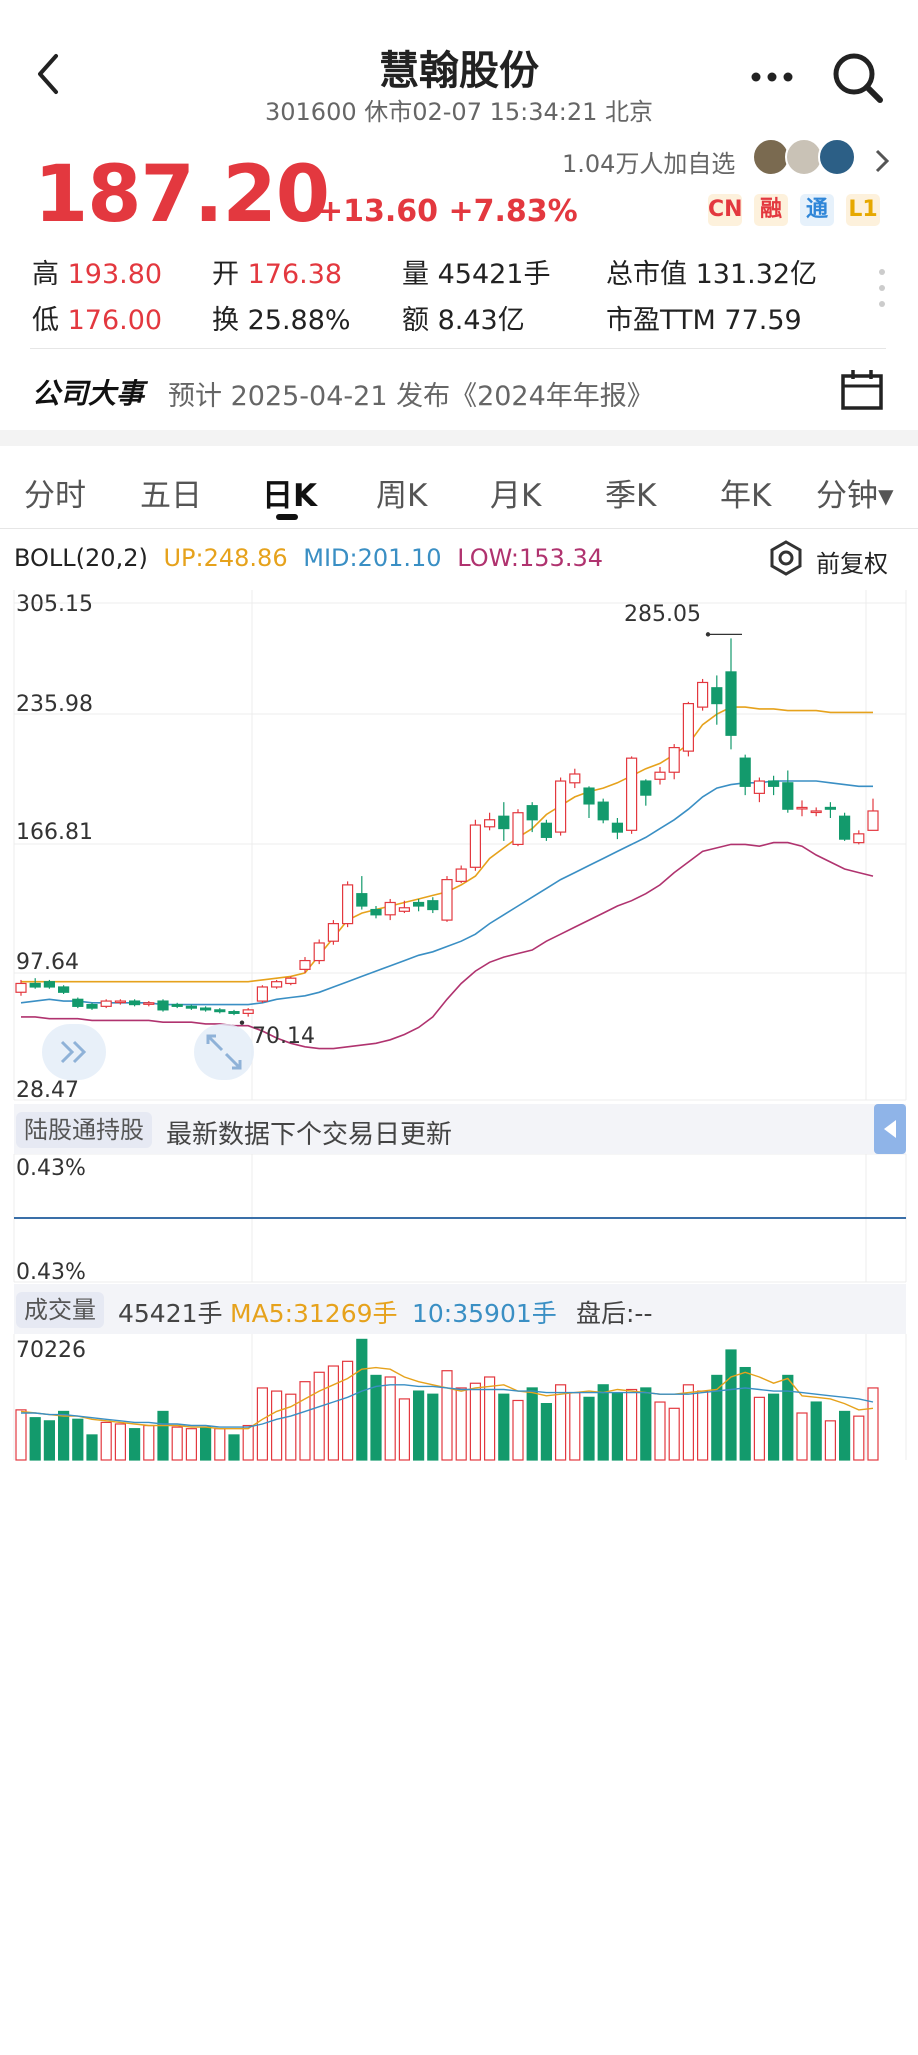  What do you see at coordinates (515, 492) in the screenshot?
I see `tab-monthly-k: 月K` at bounding box center [515, 492].